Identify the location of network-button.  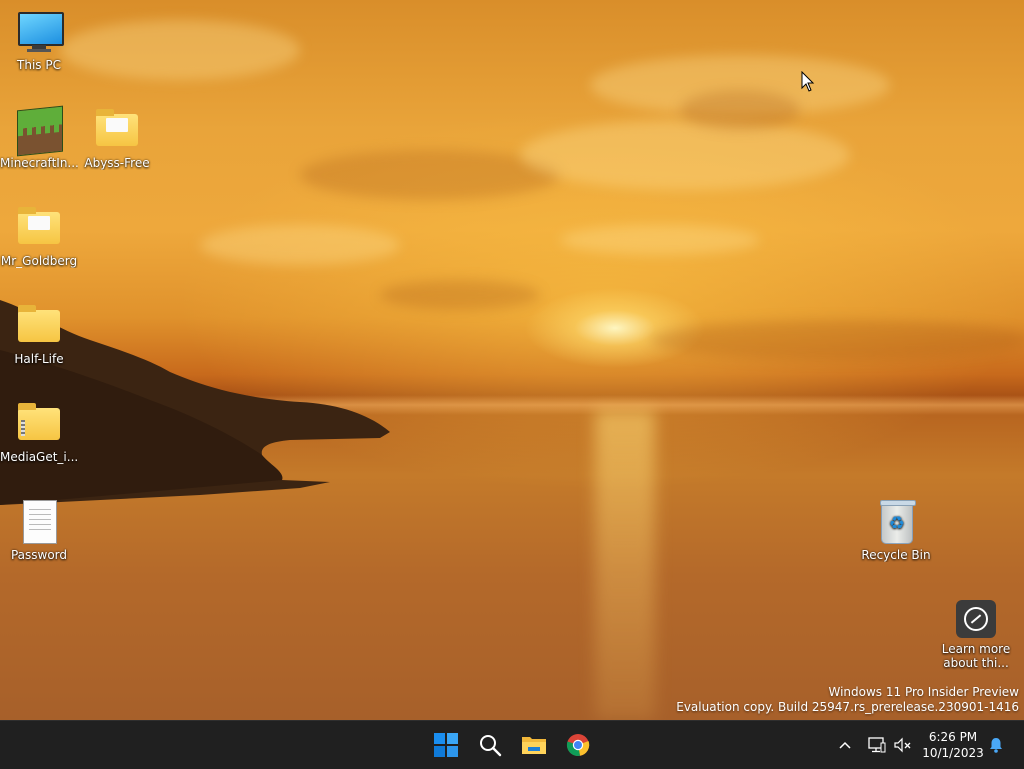
(877, 745).